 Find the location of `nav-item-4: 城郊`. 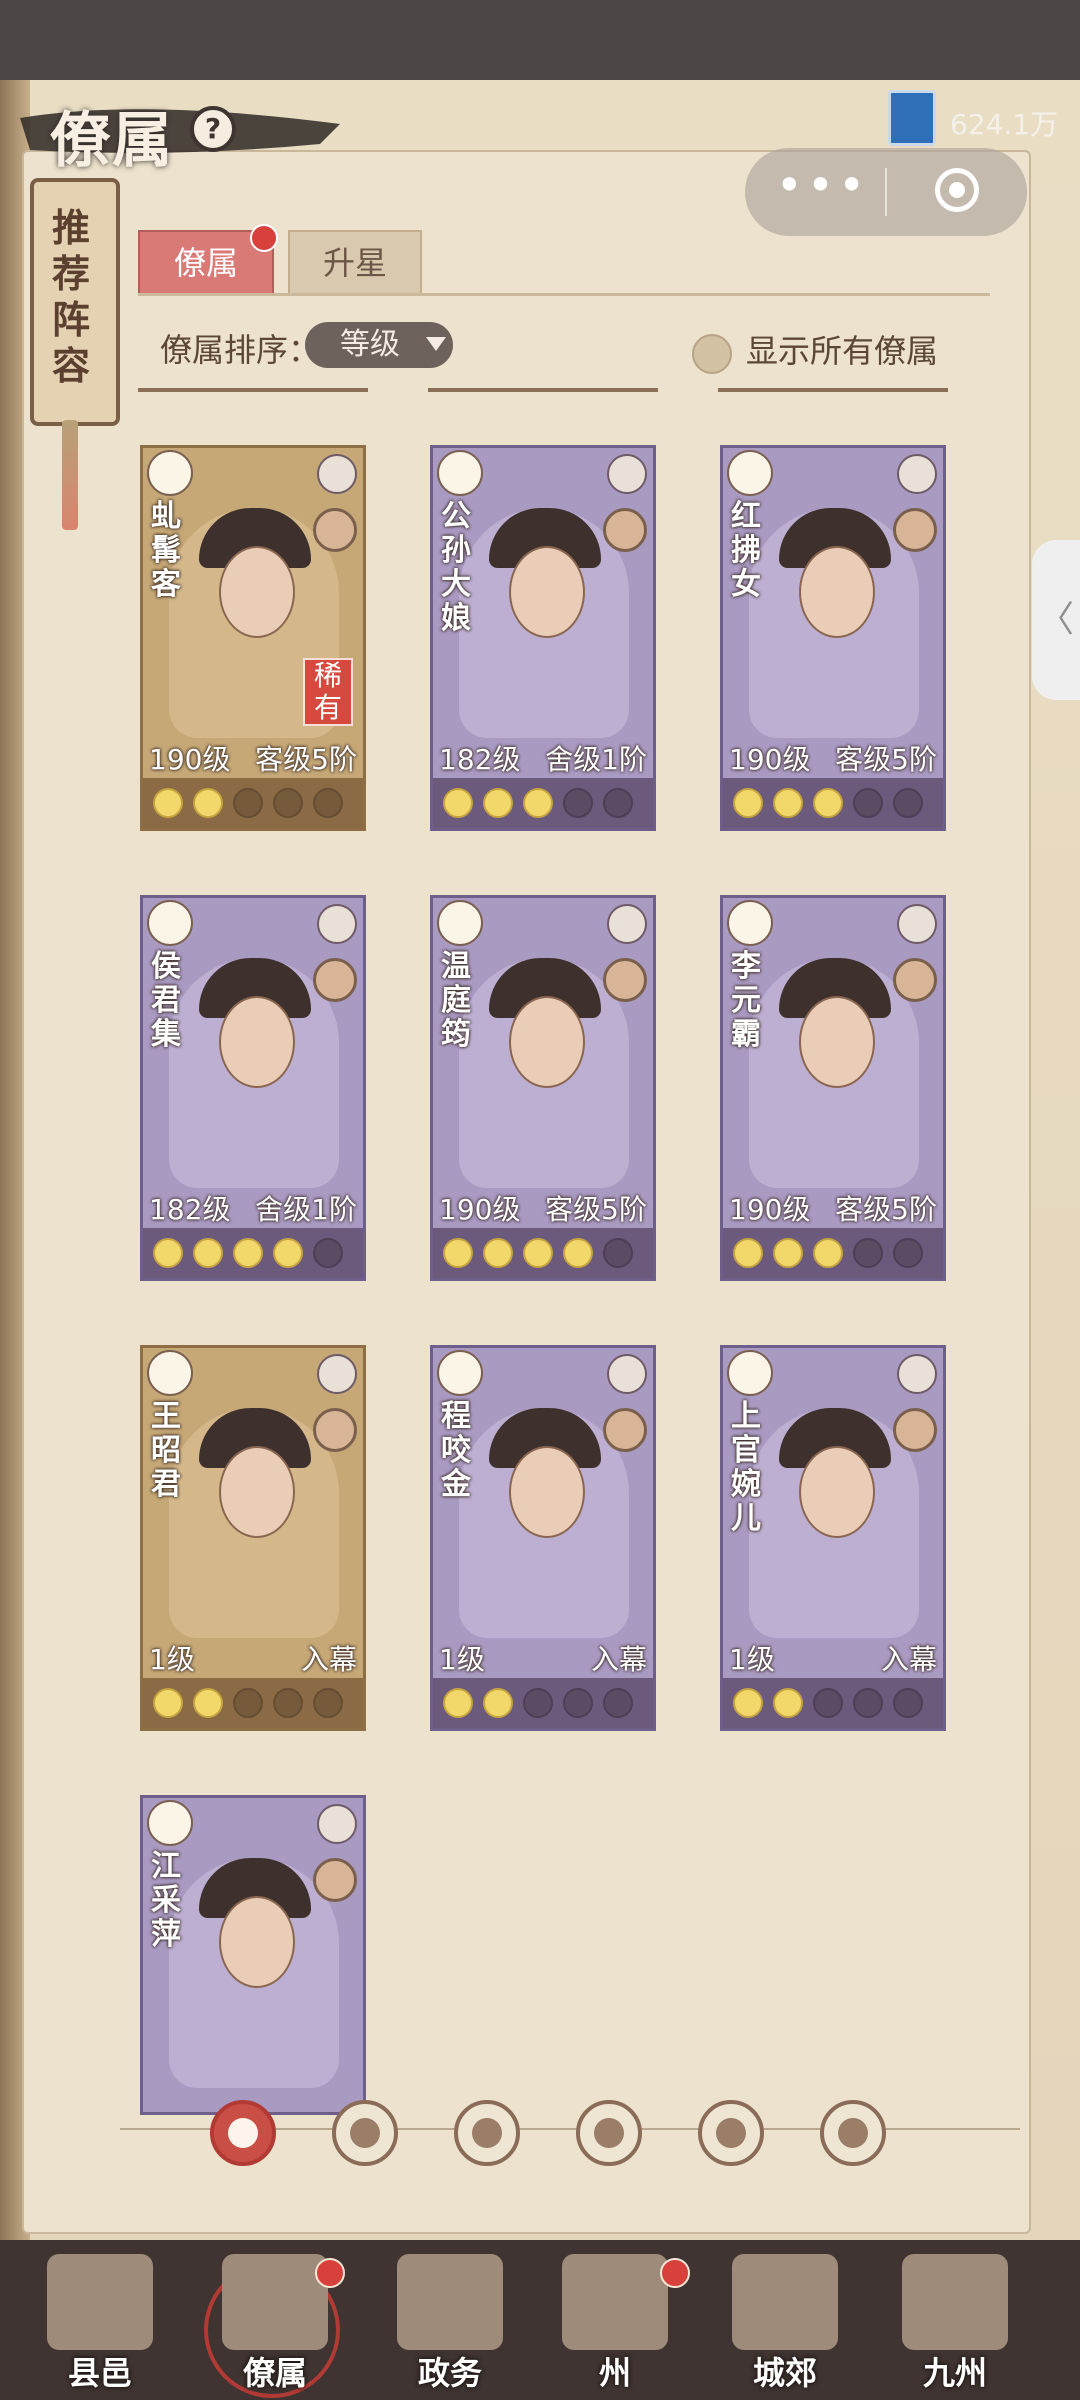

nav-item-4: 城郊 is located at coordinates (785, 2323).